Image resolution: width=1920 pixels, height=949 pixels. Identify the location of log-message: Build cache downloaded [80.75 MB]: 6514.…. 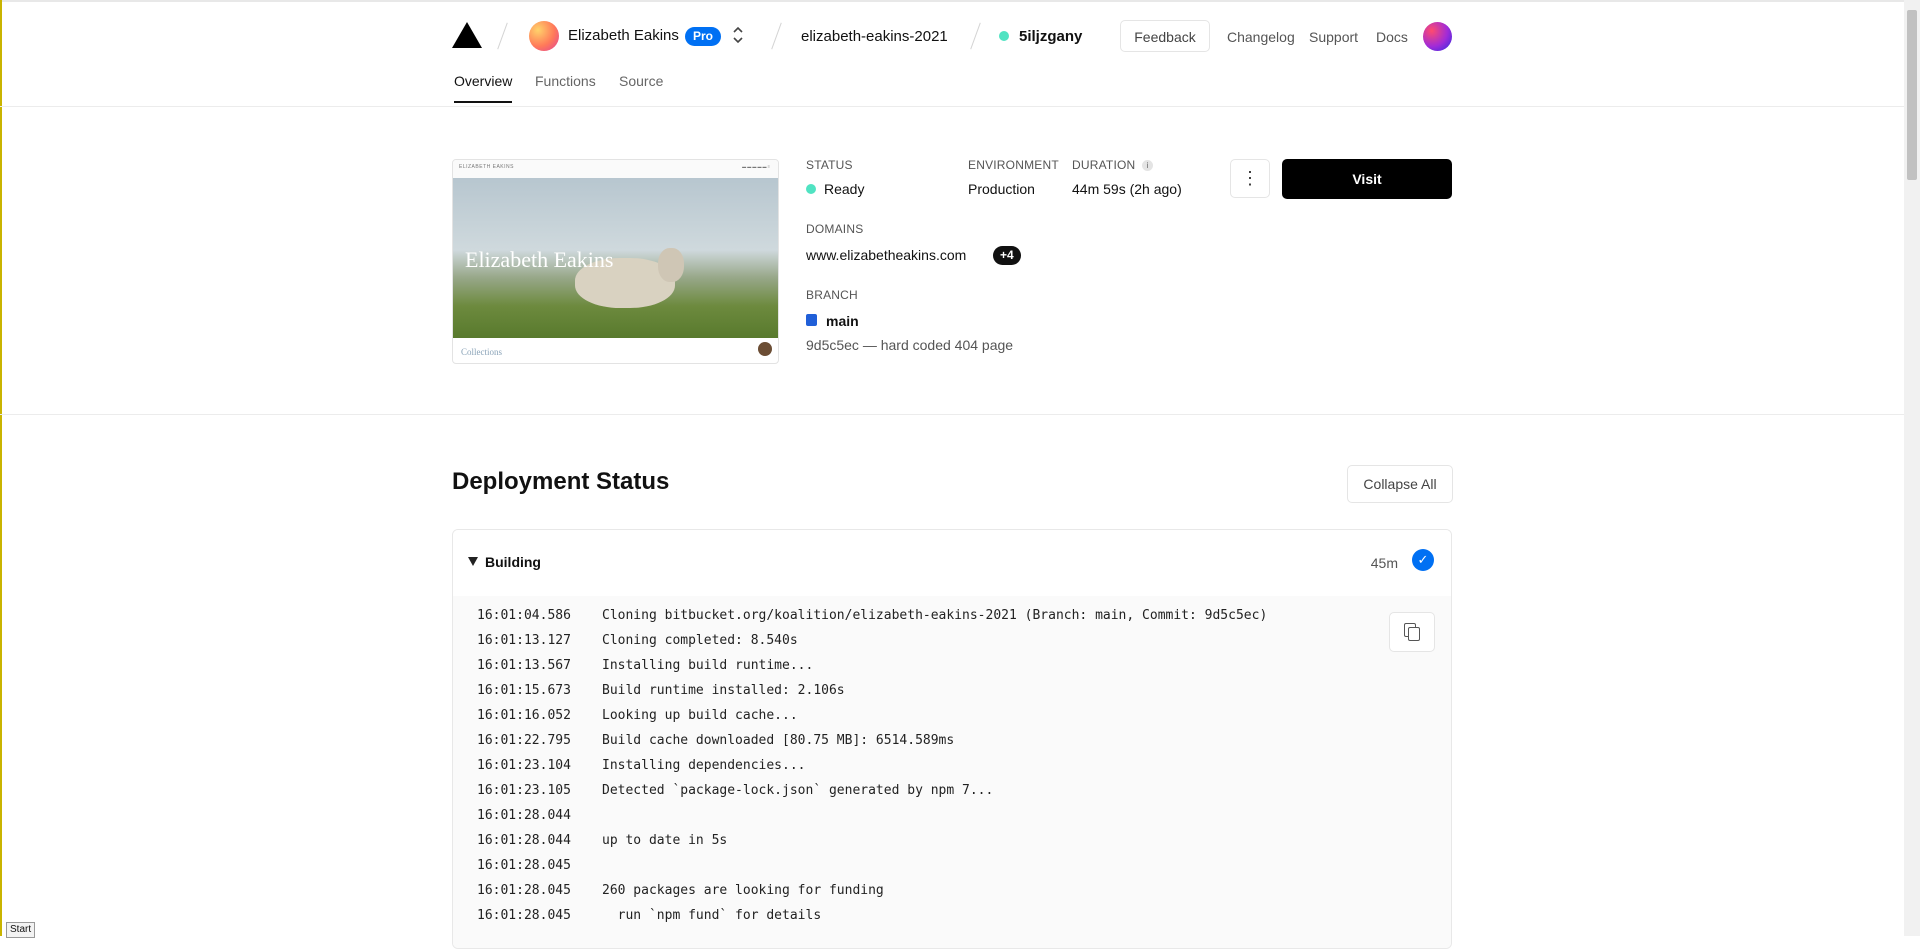
(778, 740).